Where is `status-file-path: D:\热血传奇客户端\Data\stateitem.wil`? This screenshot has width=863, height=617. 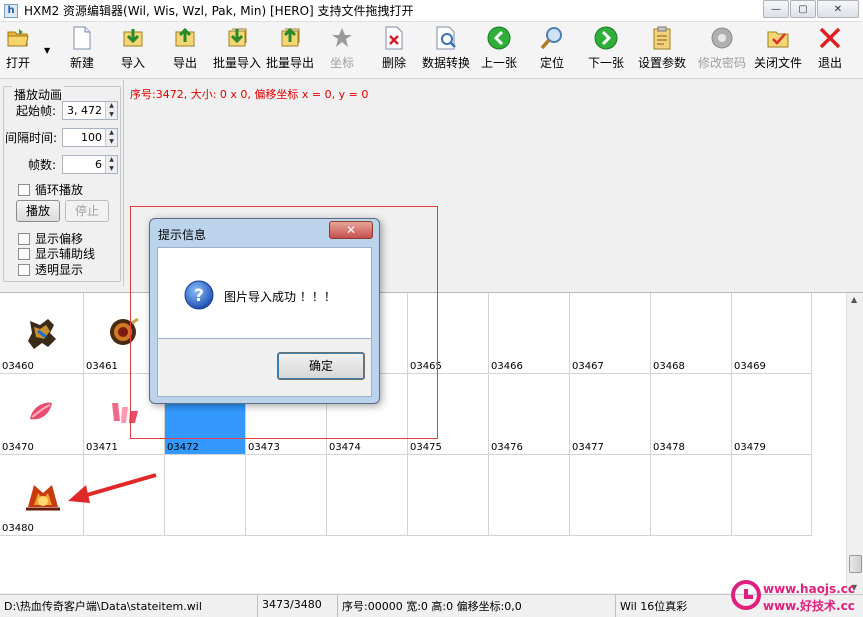 status-file-path: D:\热血传奇客户端\Data\stateitem.wil is located at coordinates (129, 606).